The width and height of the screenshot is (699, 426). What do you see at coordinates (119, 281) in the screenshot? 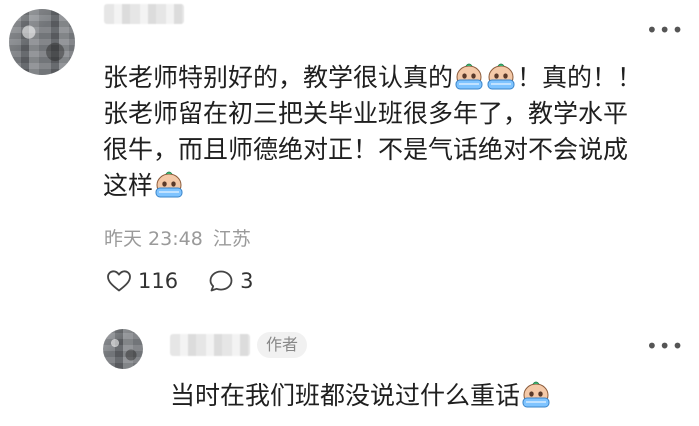
I see `heart-outline-icon` at bounding box center [119, 281].